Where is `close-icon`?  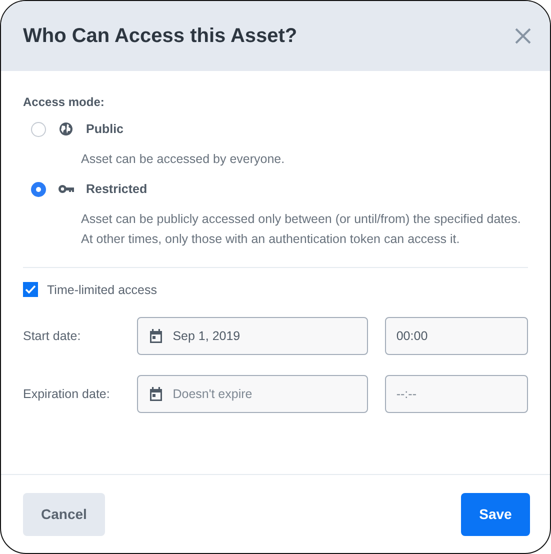
close-icon is located at coordinates (523, 36).